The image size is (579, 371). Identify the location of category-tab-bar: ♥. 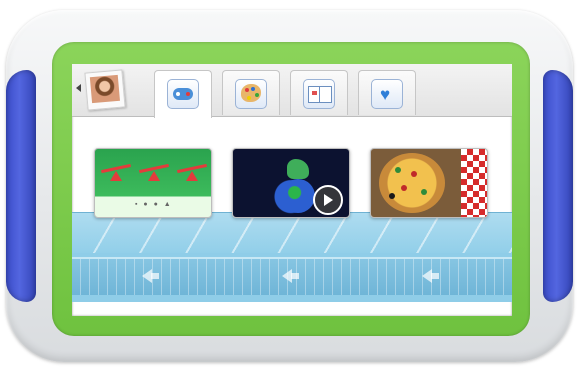
(292, 91).